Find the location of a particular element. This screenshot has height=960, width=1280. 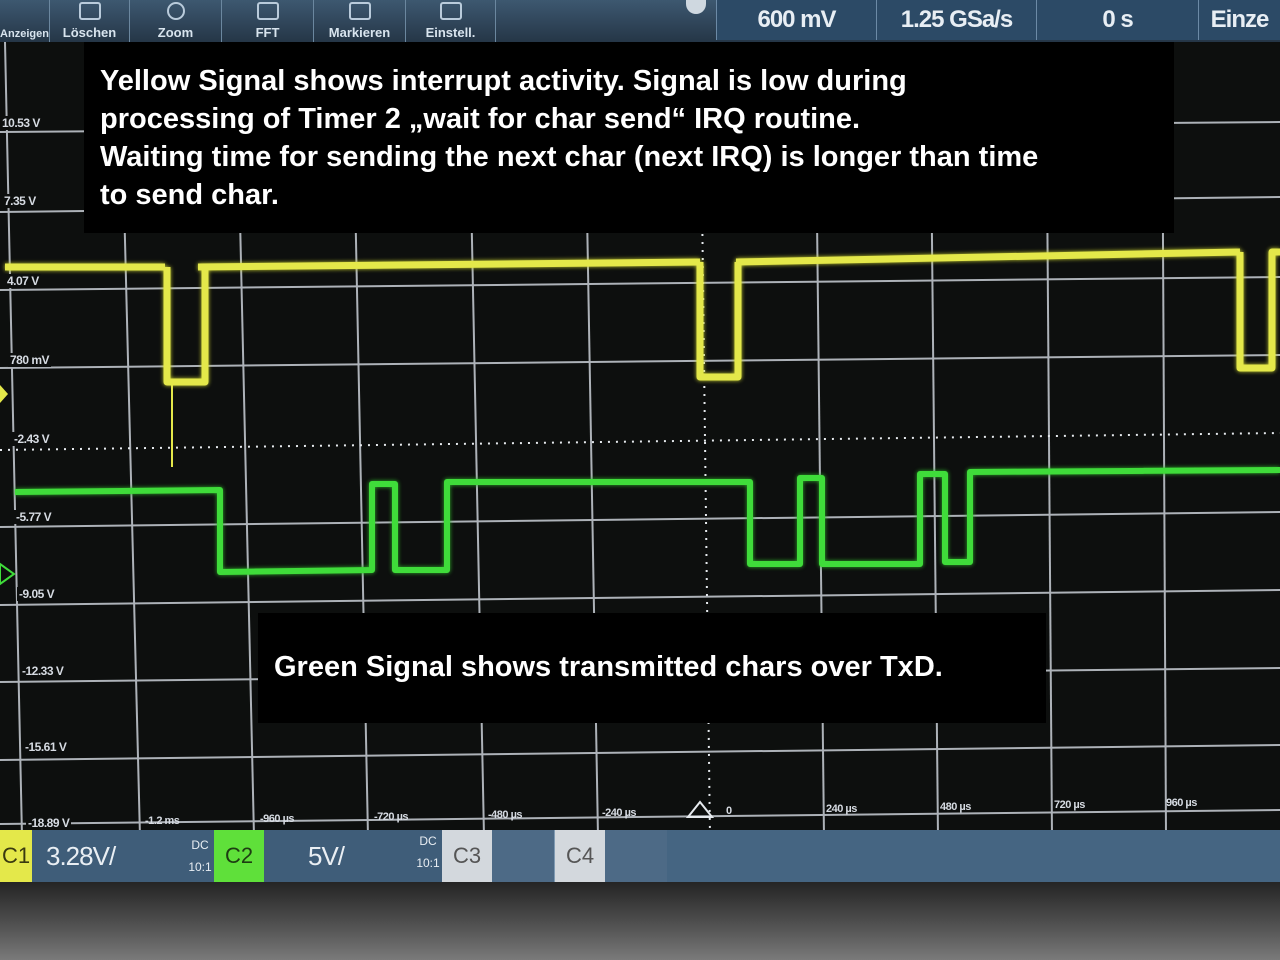

time-label: 0 is located at coordinates (729, 811).